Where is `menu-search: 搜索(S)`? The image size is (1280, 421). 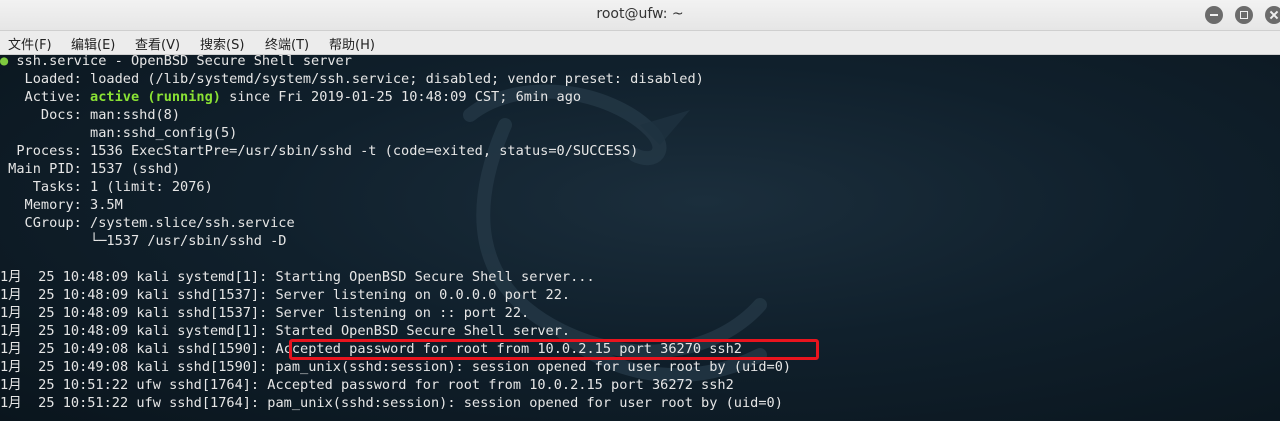 menu-search: 搜索(S) is located at coordinates (222, 43).